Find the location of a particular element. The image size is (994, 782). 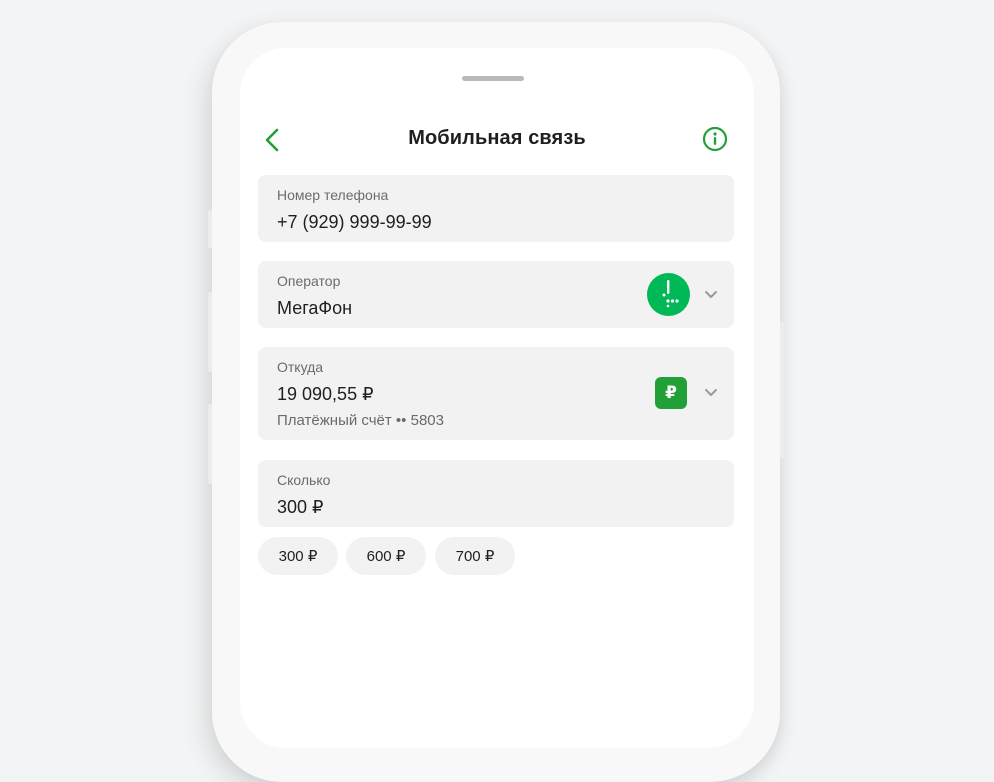

phone-number-label: Номер телефона is located at coordinates (333, 195).